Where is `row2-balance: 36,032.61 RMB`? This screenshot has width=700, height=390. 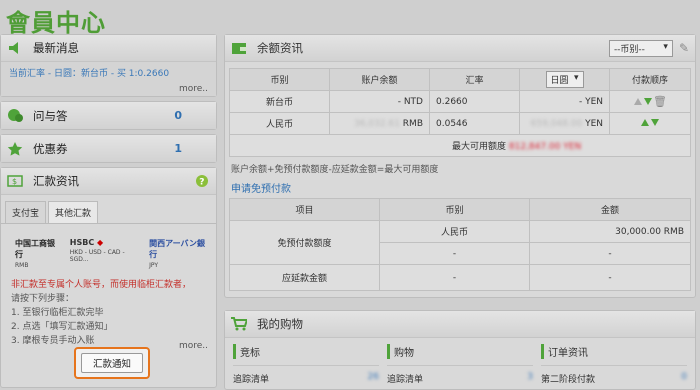
row2-balance: 36,032.61 RMB is located at coordinates (379, 123).